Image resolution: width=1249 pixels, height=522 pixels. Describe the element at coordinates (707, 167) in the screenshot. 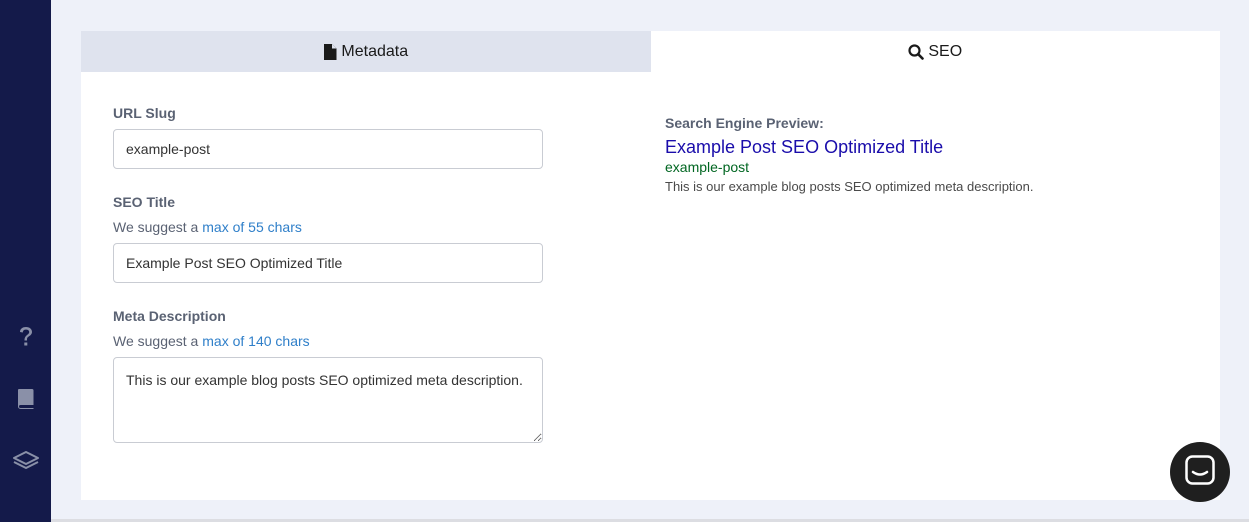

I see `preview-url: example-post` at that location.